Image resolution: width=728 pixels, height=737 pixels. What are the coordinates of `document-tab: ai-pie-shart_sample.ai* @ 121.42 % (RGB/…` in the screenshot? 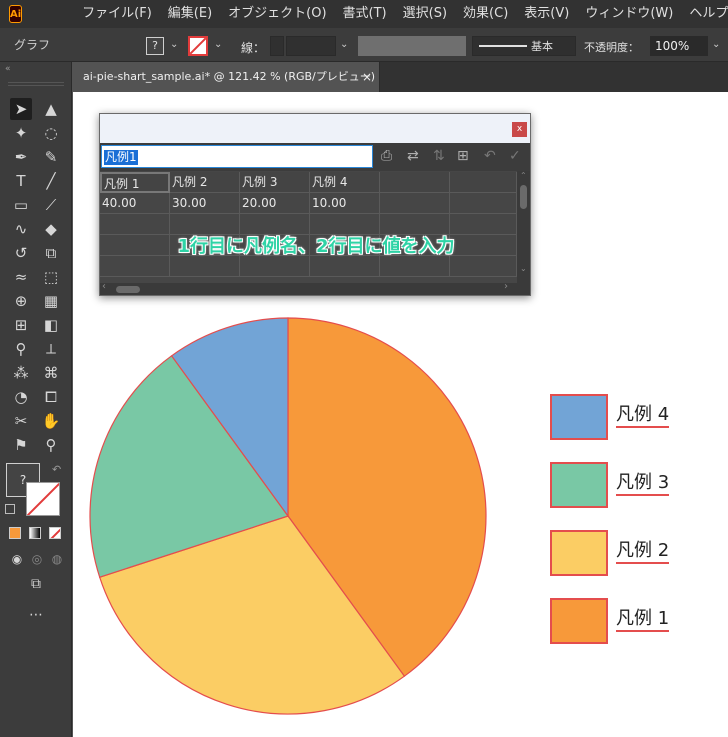 It's located at (226, 77).